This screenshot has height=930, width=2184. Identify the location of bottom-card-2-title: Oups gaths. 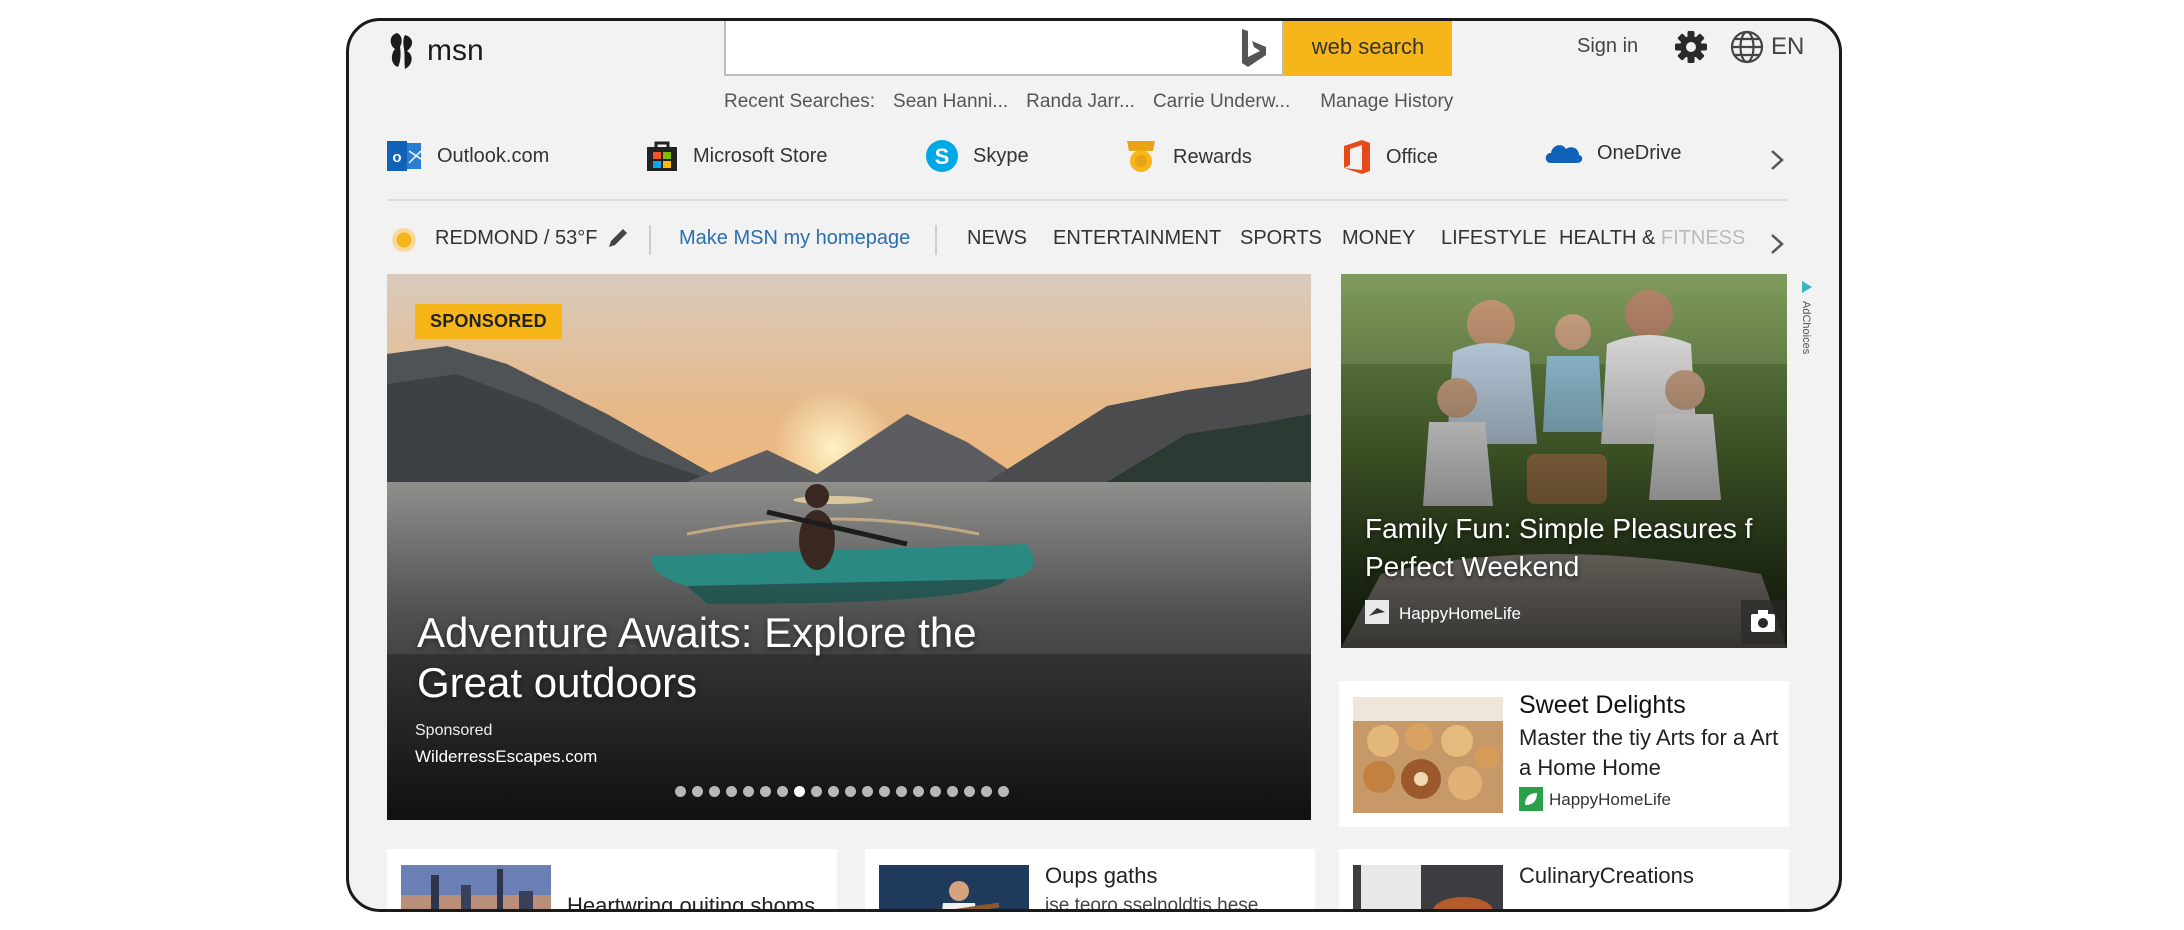
(1101, 876).